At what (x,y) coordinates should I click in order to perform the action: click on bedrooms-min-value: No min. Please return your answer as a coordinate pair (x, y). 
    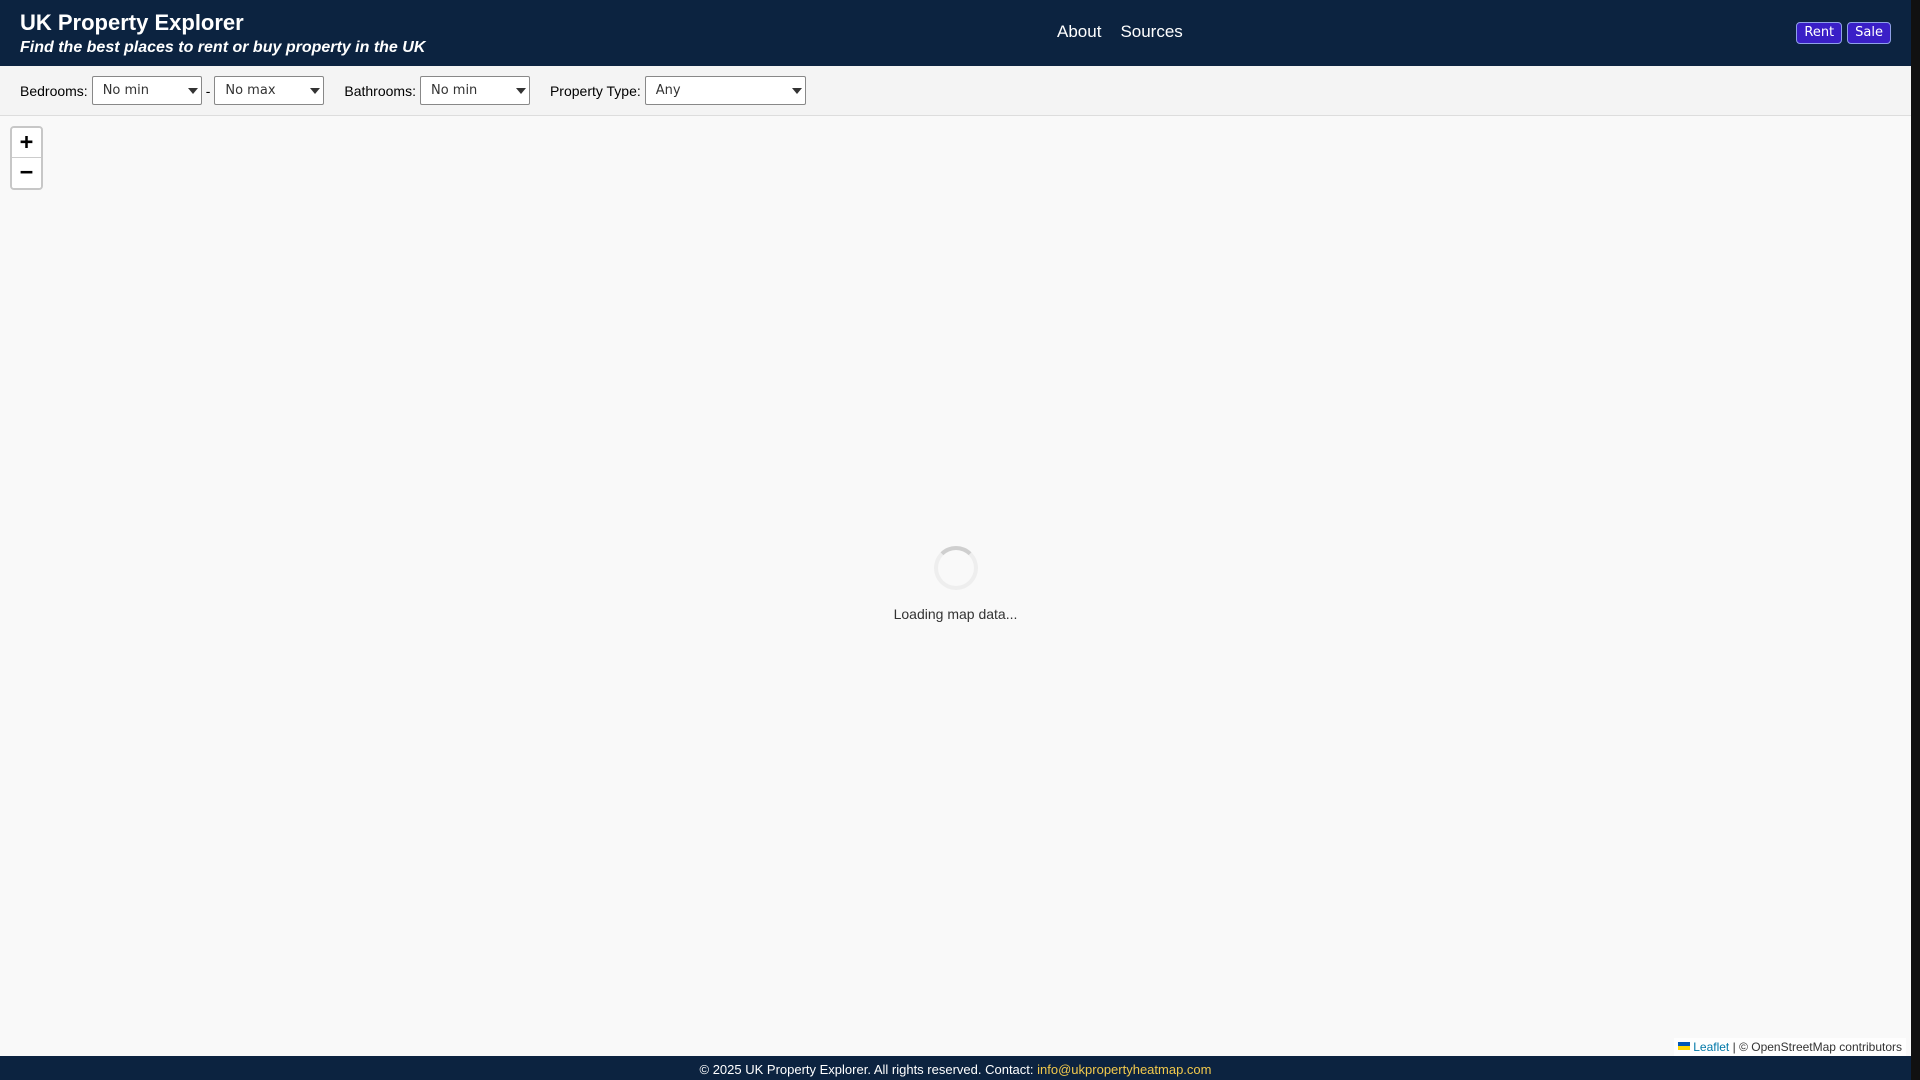
    Looking at the image, I should click on (126, 90).